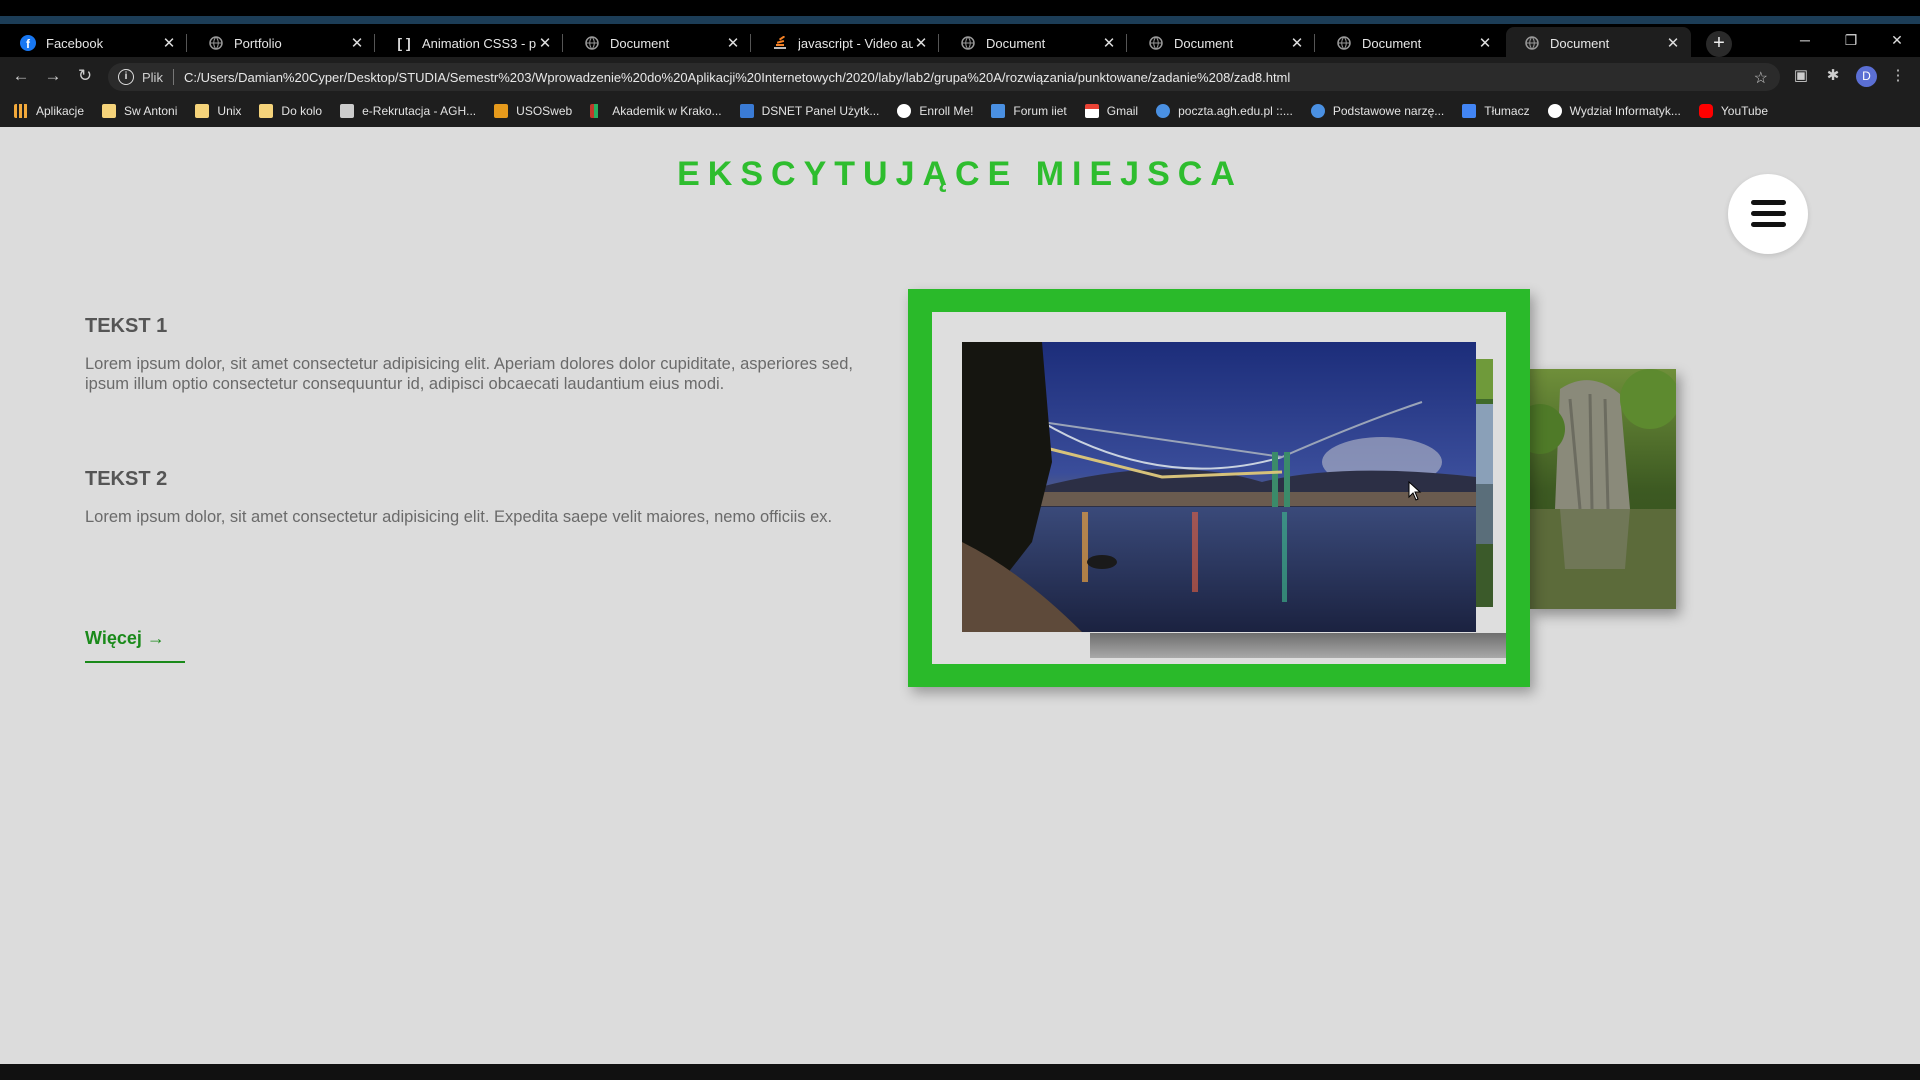 Image resolution: width=1920 pixels, height=1080 pixels. What do you see at coordinates (1554, 111) in the screenshot?
I see `faculty-icon` at bounding box center [1554, 111].